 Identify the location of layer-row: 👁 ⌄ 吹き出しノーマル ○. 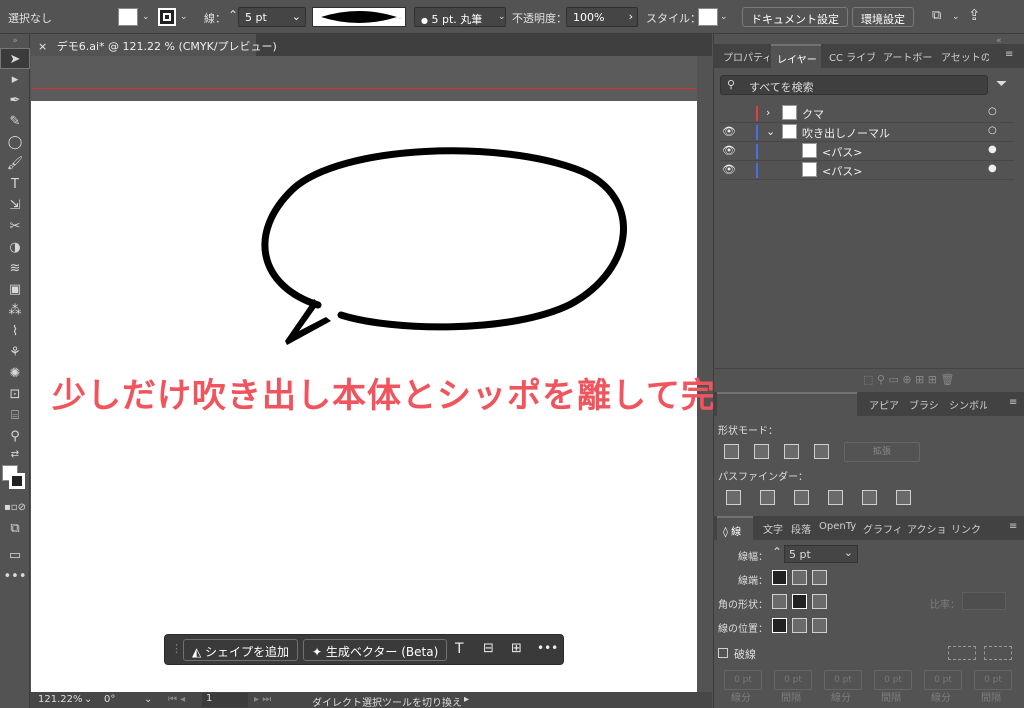
(867, 132).